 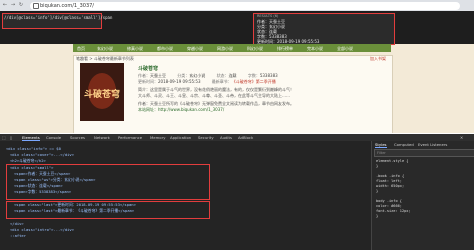 What do you see at coordinates (130, 137) in the screenshot?
I see `tab-performance: Performance` at bounding box center [130, 137].